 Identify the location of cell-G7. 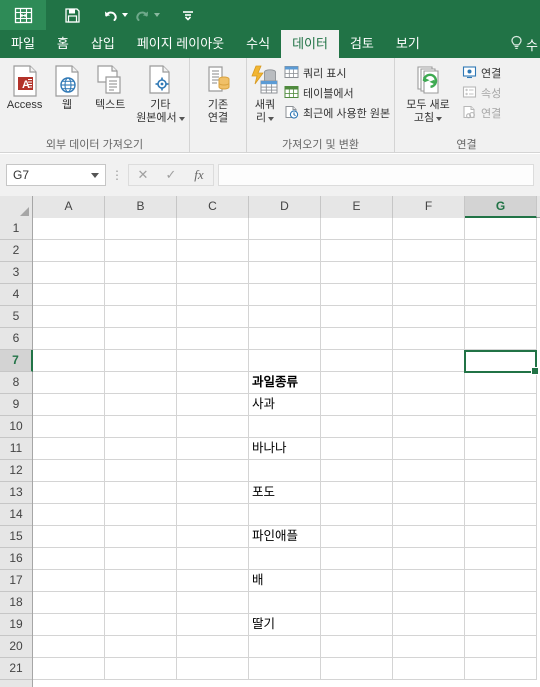
(501, 361).